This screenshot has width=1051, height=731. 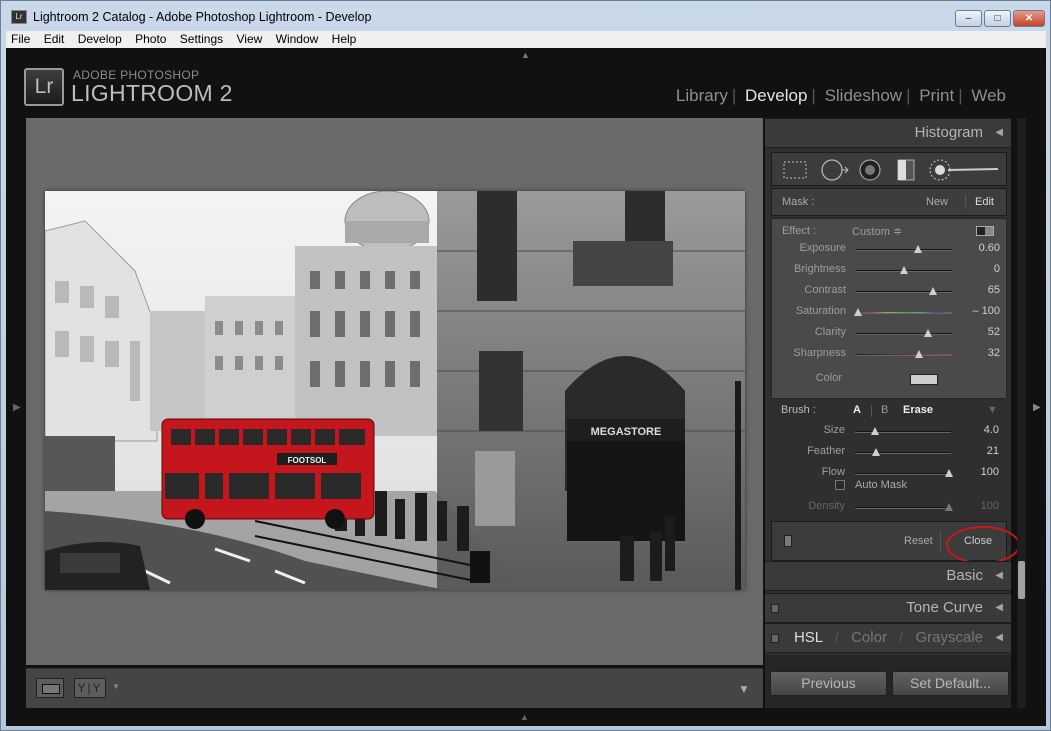 What do you see at coordinates (948, 132) in the screenshot?
I see `histogram-label: Histogram` at bounding box center [948, 132].